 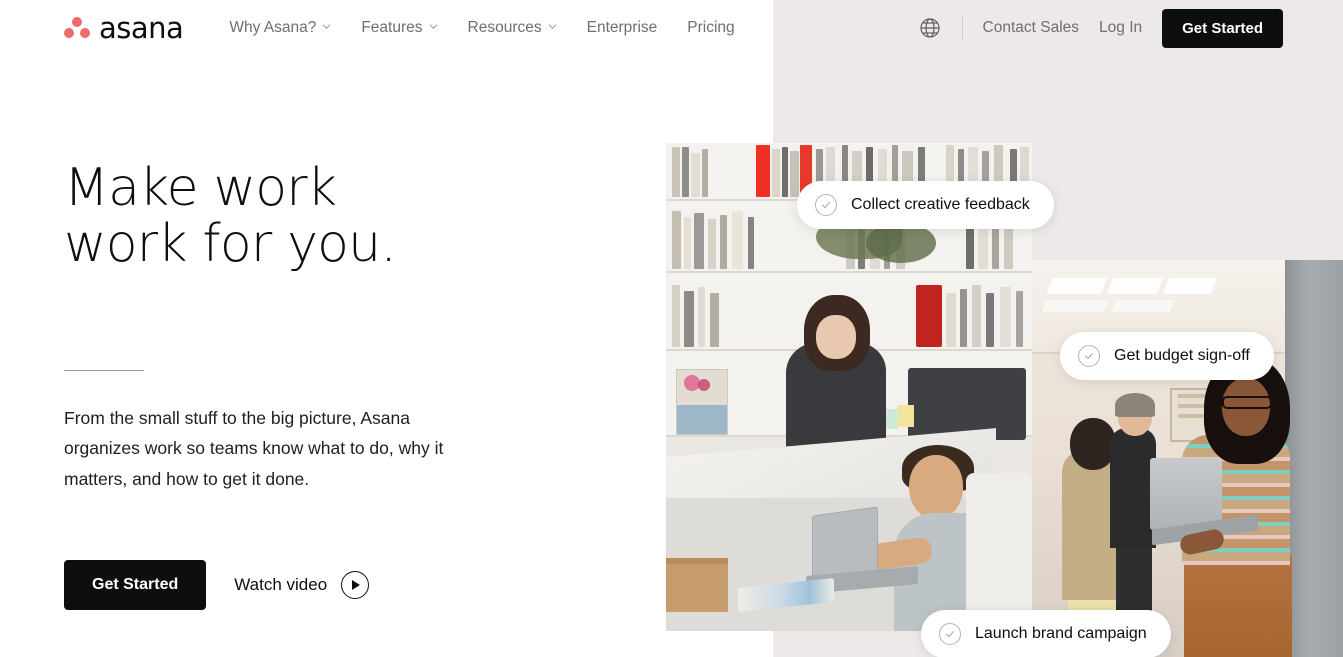 I want to click on nav-item-features: Features, so click(x=399, y=28).